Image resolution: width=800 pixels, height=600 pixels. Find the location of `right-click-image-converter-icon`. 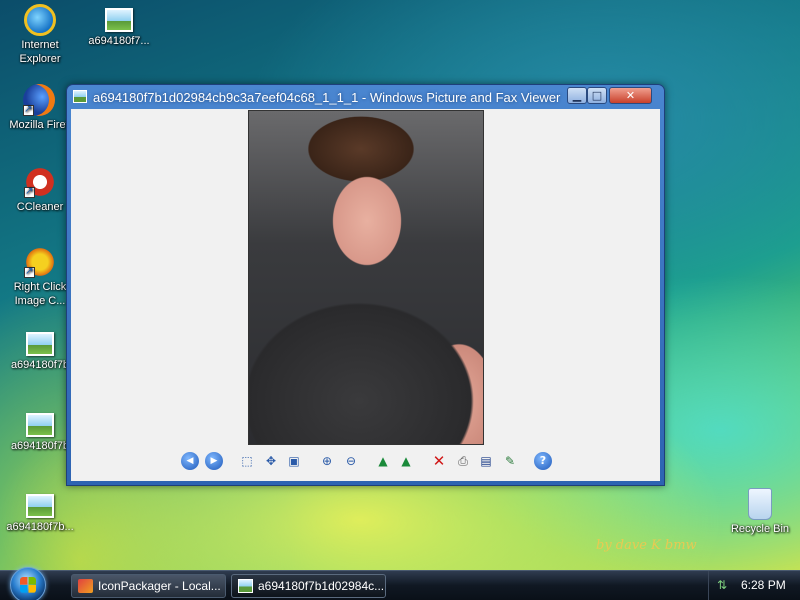

right-click-image-converter-icon is located at coordinates (40, 262).